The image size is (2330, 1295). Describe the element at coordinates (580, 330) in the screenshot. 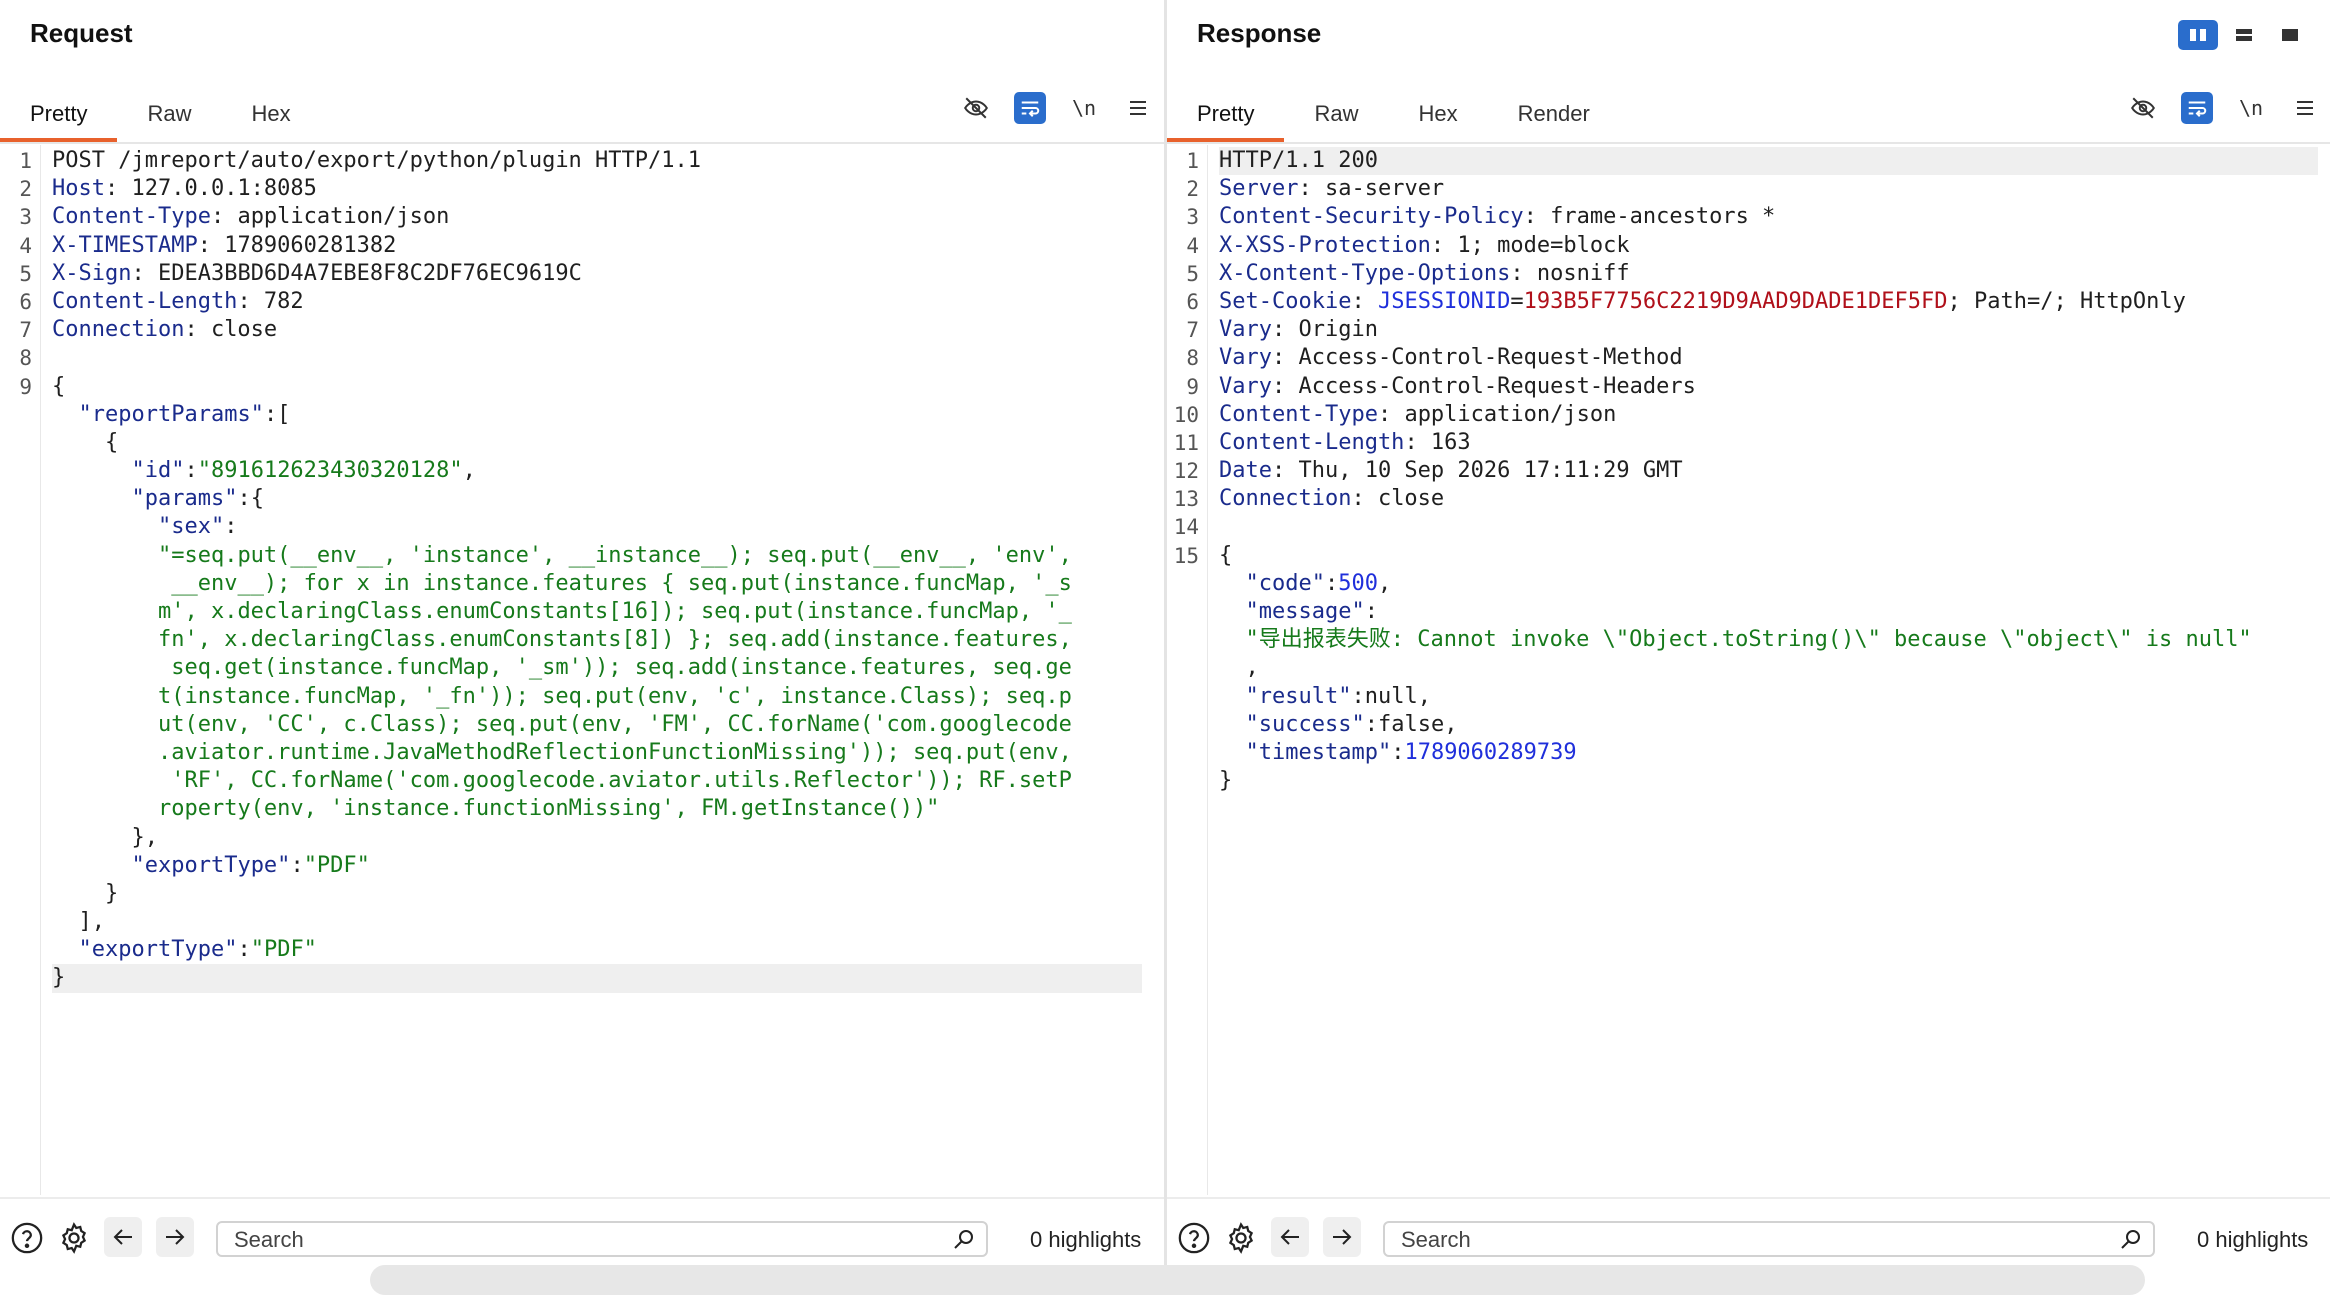

I see `code-line: 7 Connection: close` at that location.